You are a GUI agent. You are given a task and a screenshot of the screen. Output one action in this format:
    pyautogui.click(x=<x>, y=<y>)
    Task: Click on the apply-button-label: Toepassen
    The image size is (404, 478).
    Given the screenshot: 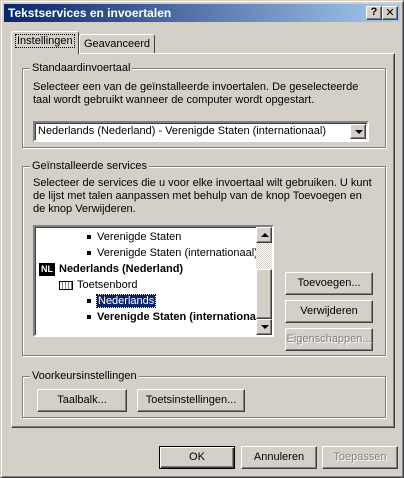 What is the action you would take?
    pyautogui.click(x=360, y=457)
    